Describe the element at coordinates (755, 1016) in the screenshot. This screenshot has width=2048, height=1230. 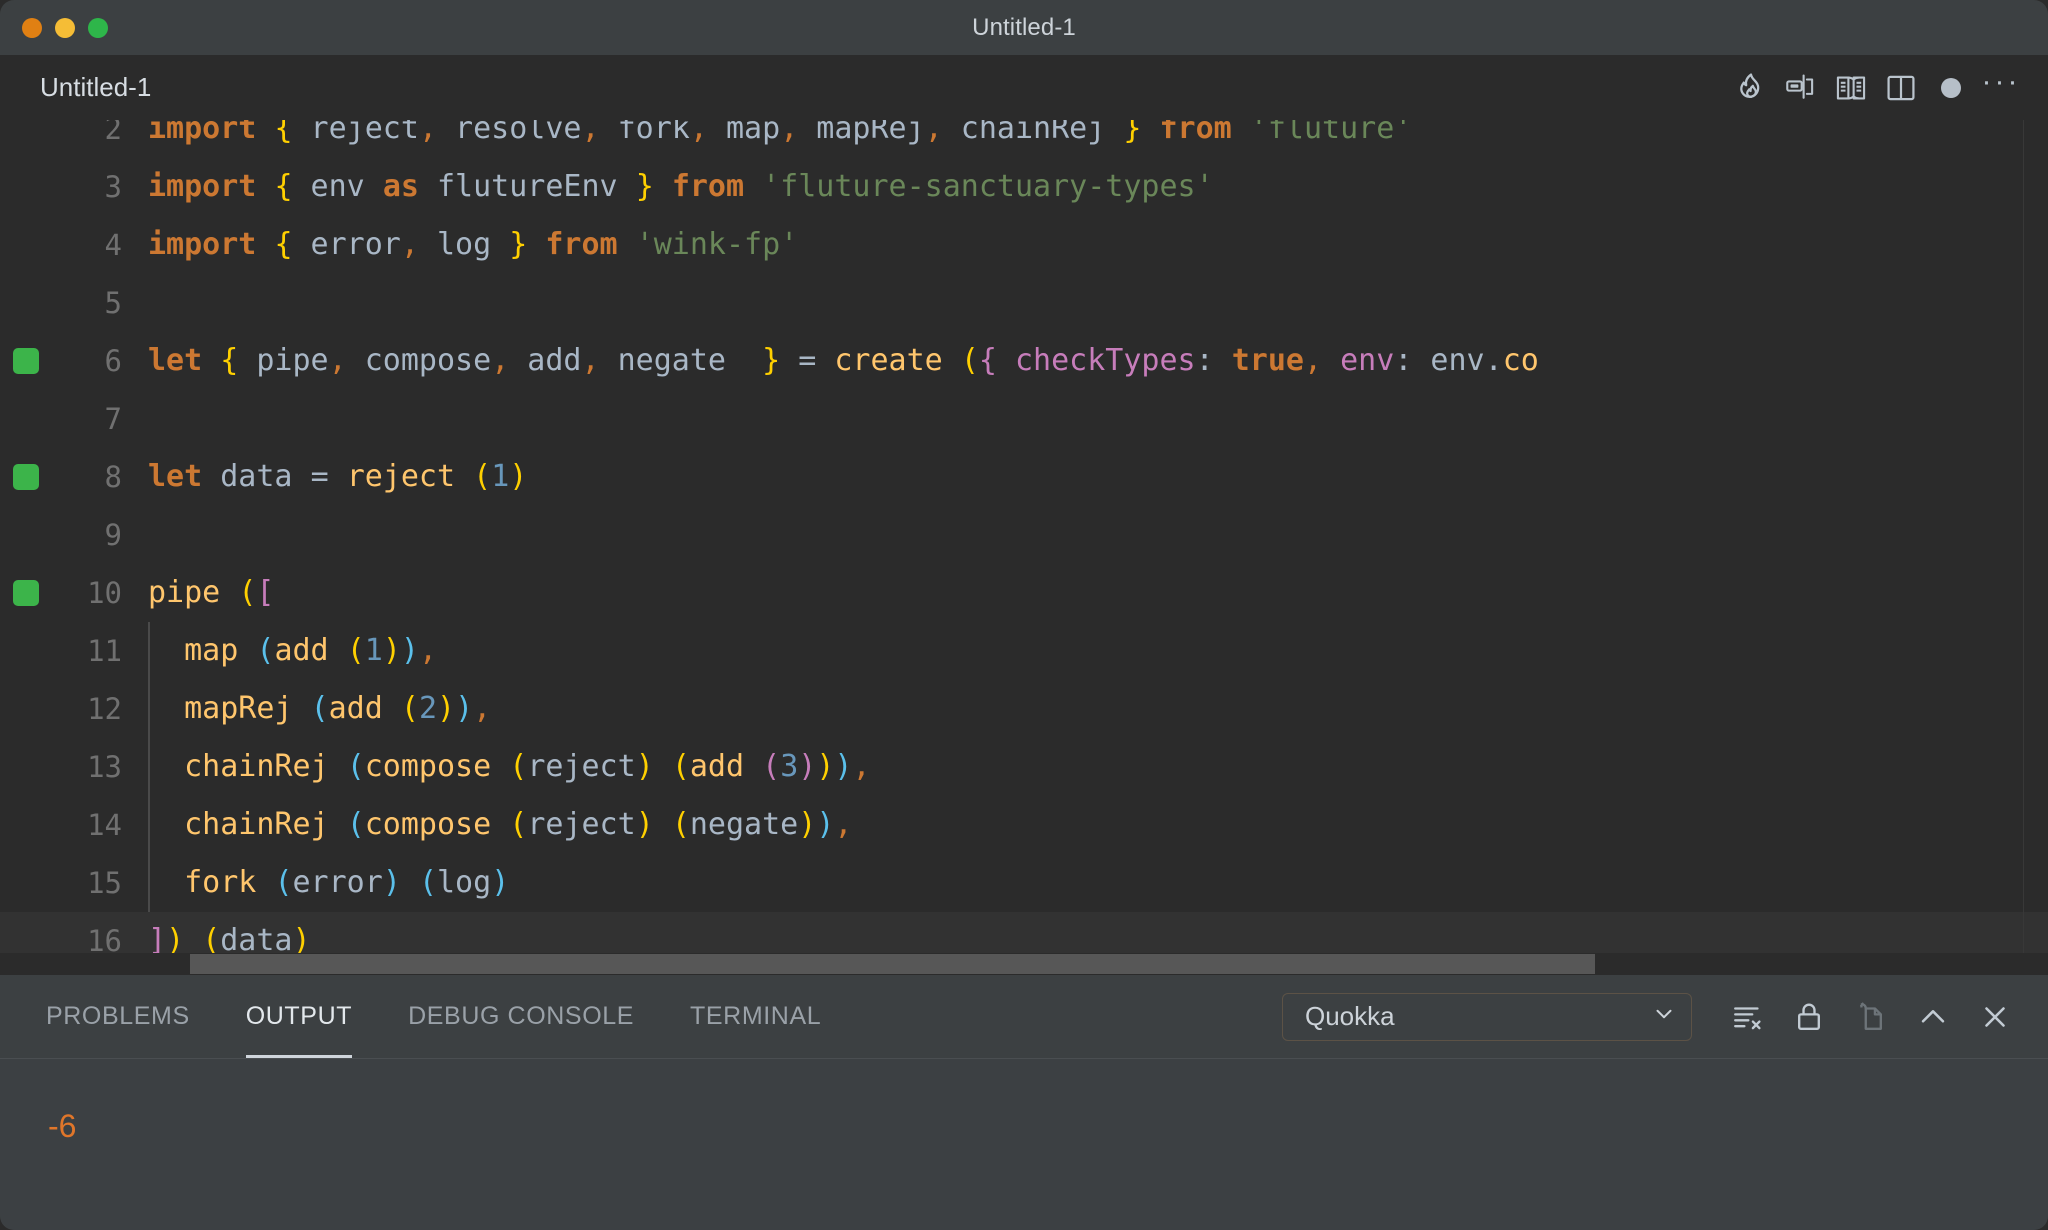
I see `panel-tab-terminal: TERMINAL` at that location.